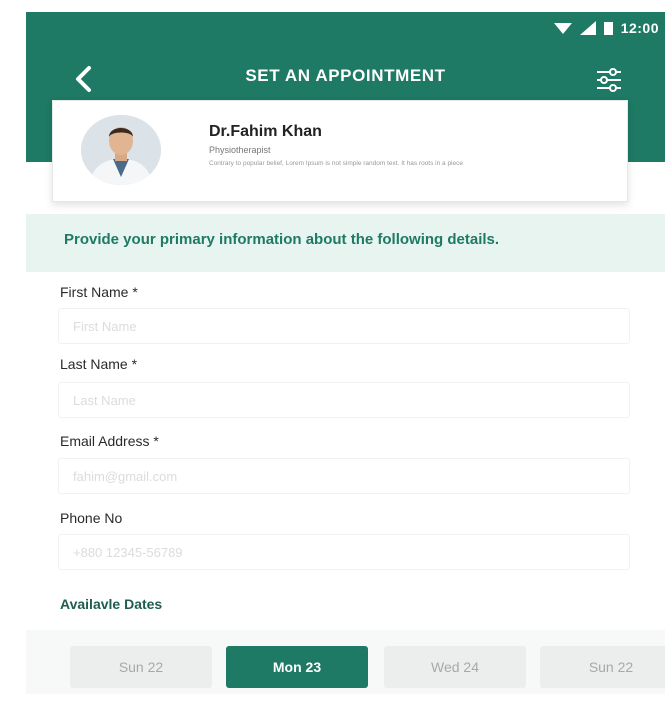  I want to click on status-time: 12:00, so click(639, 28).